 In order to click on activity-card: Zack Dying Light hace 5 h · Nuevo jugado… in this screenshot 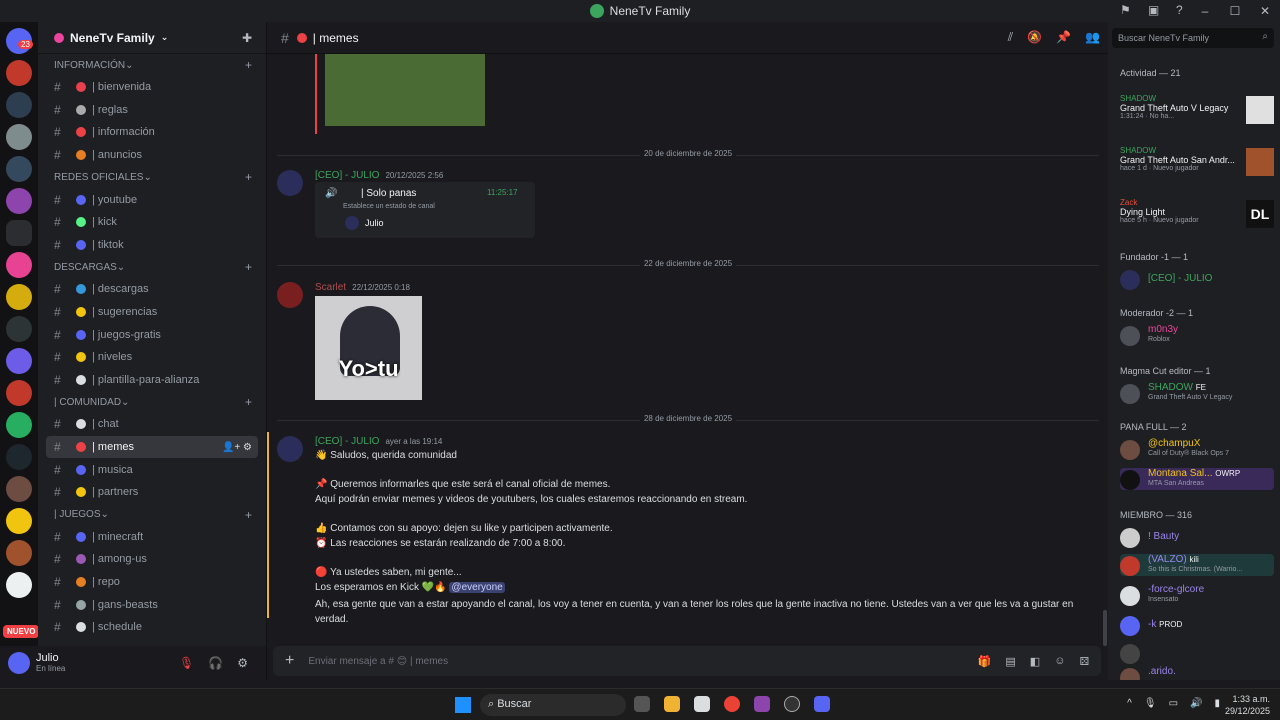, I will do `click(1197, 213)`.